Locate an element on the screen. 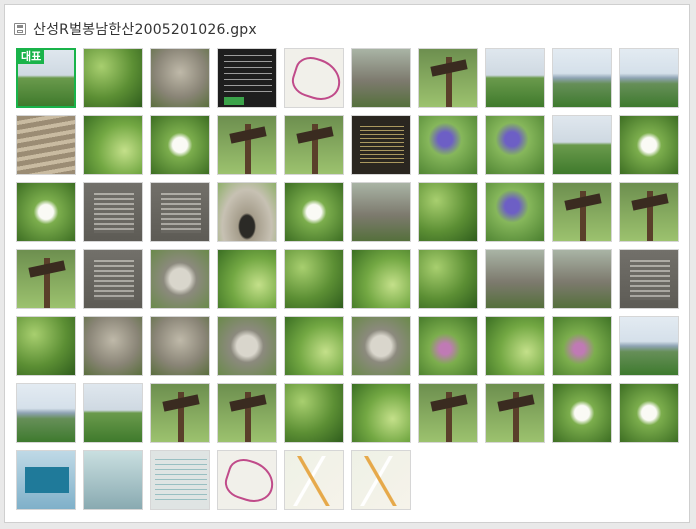 This screenshot has width=696, height=529. gallery-header: 산성R벌봉남한산2005201026.gpx is located at coordinates (135, 29).